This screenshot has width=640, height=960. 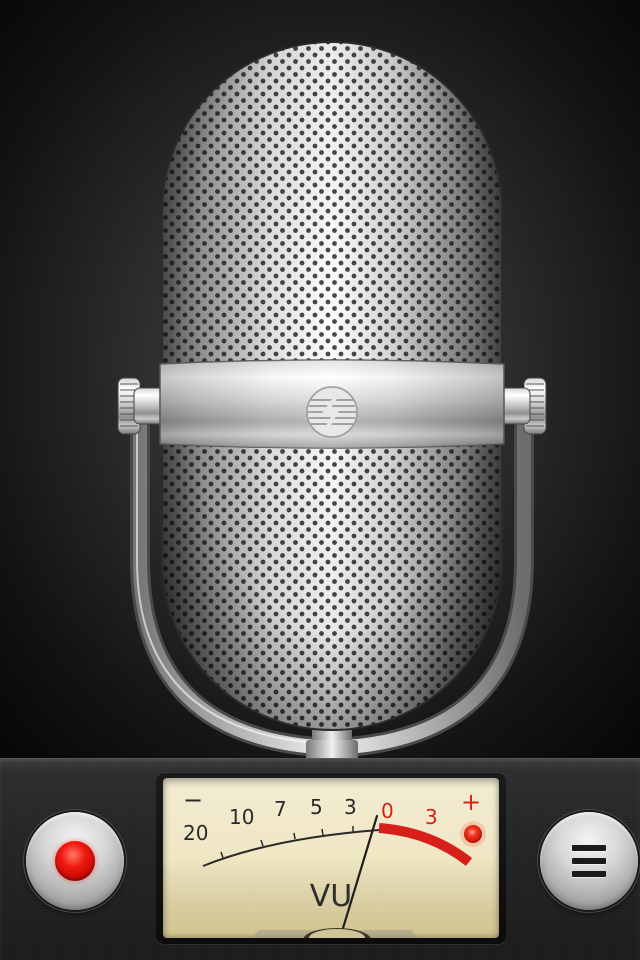 I want to click on list-icon, so click(x=589, y=861).